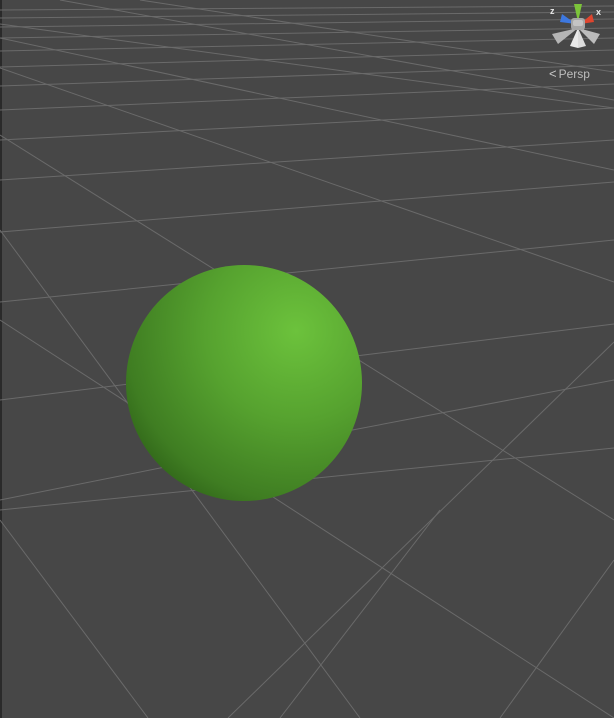  Describe the element at coordinates (574, 74) in the screenshot. I see `projection-label: Persp` at that location.